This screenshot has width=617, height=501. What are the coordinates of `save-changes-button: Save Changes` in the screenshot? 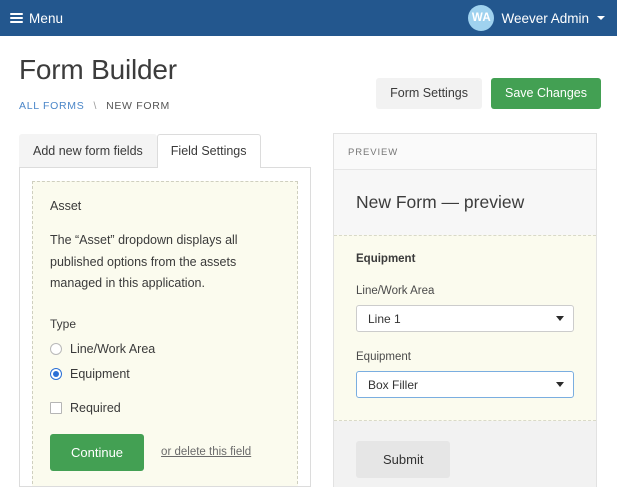 It's located at (545, 93).